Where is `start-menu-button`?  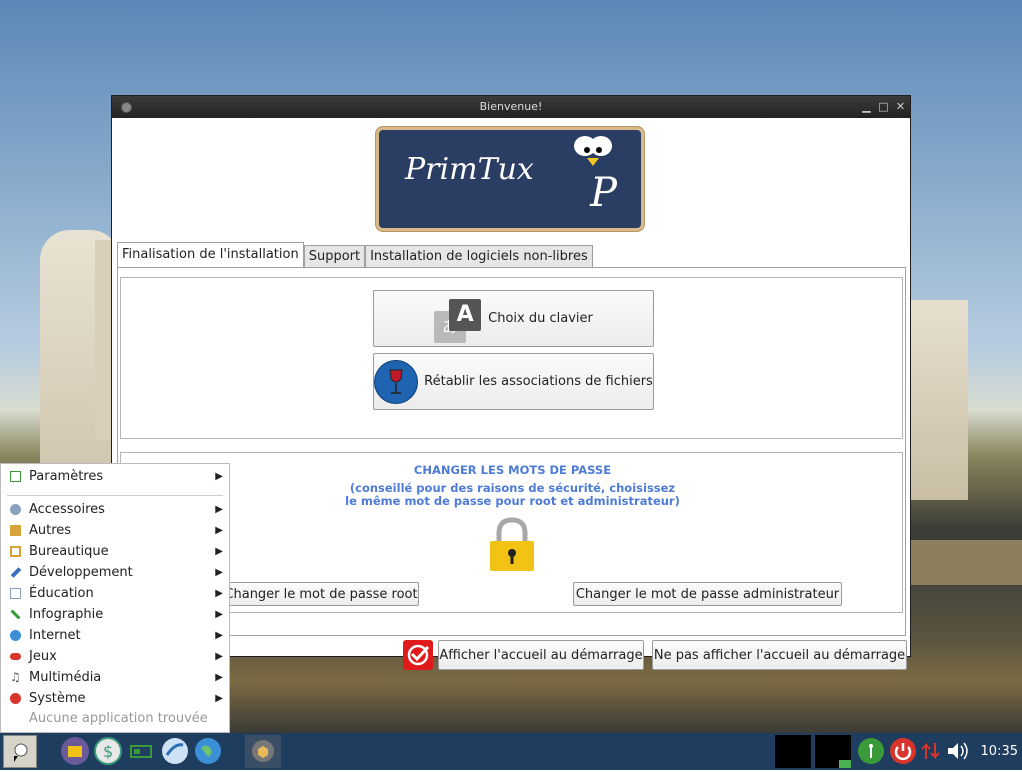 start-menu-button is located at coordinates (20, 751).